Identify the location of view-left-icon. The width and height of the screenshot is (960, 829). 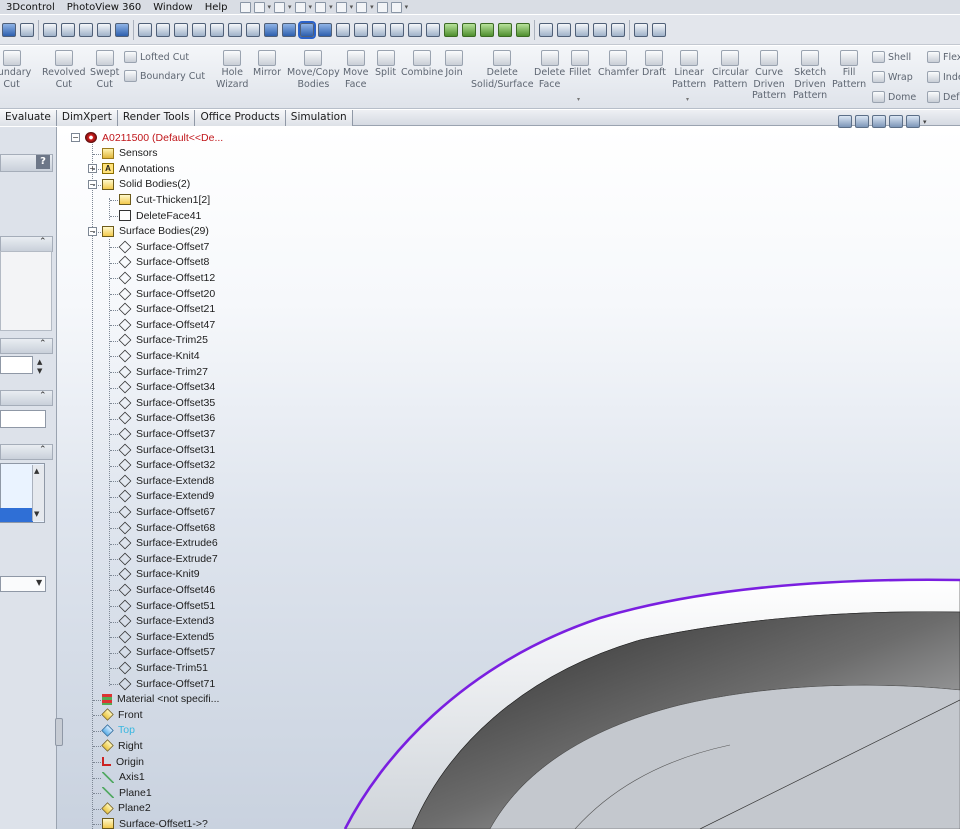
(199, 29).